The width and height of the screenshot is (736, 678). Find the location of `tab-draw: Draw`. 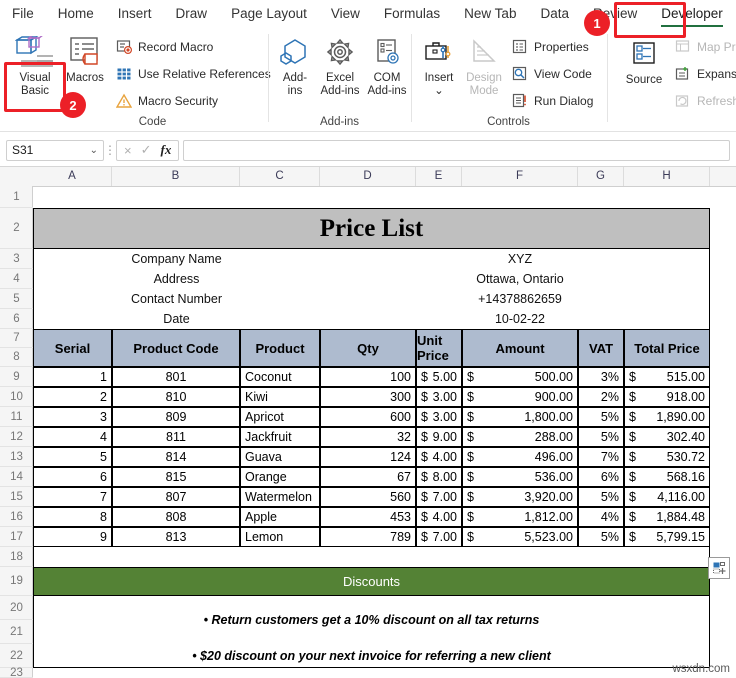

tab-draw: Draw is located at coordinates (192, 14).